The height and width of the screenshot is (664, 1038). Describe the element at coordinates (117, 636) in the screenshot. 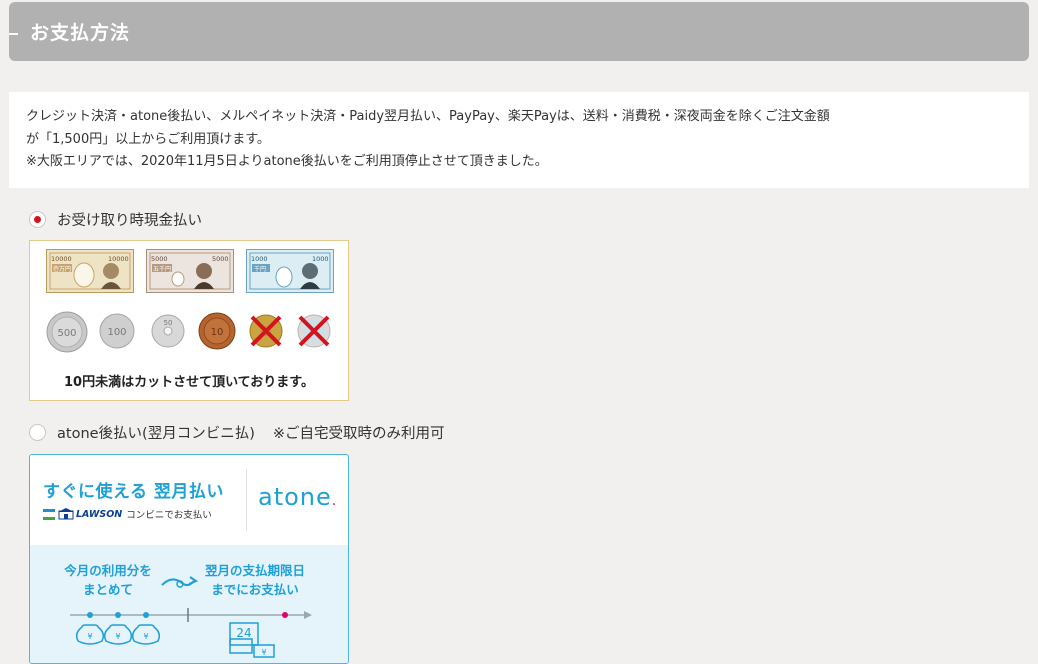

I see `yen-label-2: ¥` at that location.